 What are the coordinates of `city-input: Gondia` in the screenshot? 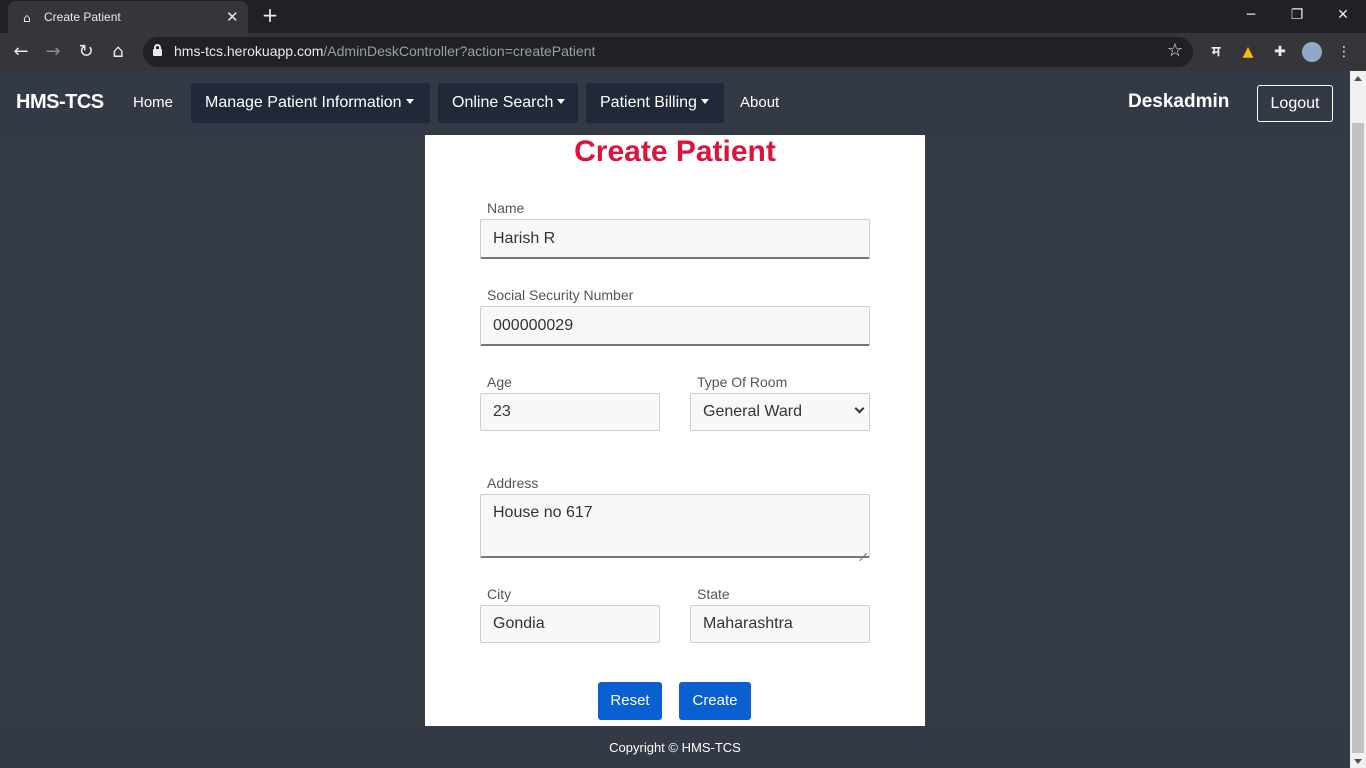 It's located at (570, 624).